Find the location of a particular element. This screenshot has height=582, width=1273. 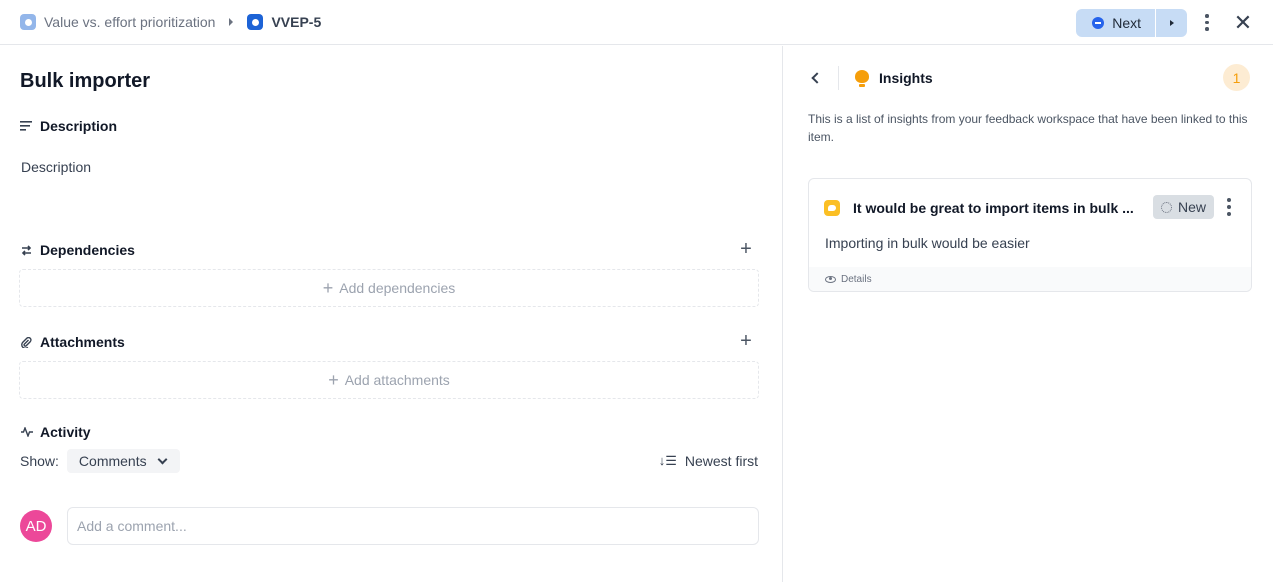

add-attachment-button: + is located at coordinates (746, 341).